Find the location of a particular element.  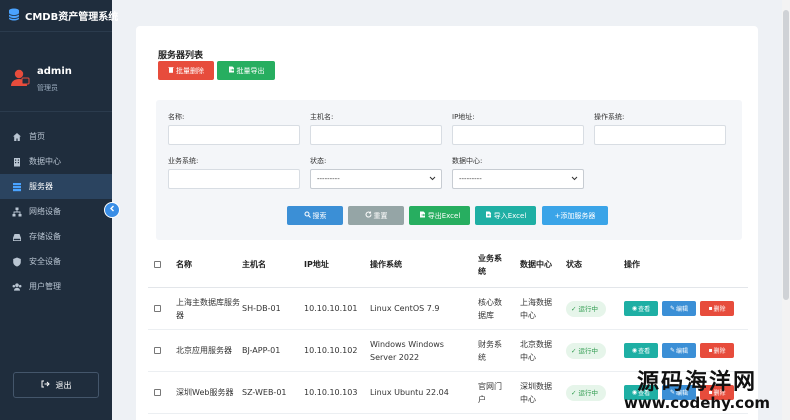

sidebar-item-users: 用户管理 is located at coordinates (56, 286).